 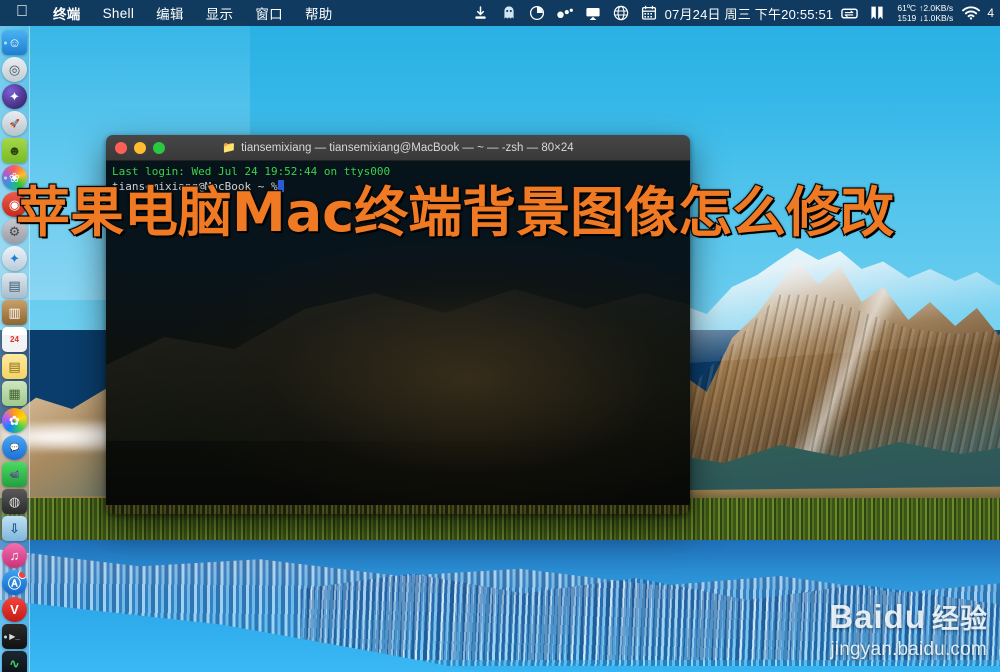 I want to click on dock-item-activity-monitor: ∿, so click(x=14, y=661).